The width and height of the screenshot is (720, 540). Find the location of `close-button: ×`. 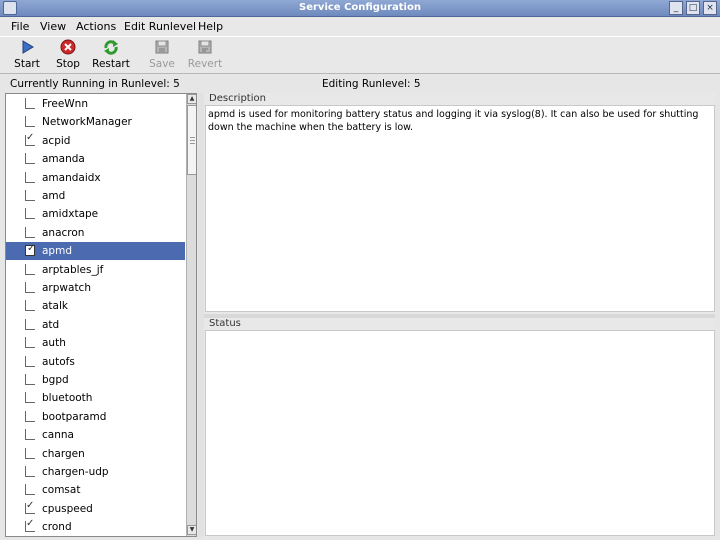

close-button: × is located at coordinates (710, 8).